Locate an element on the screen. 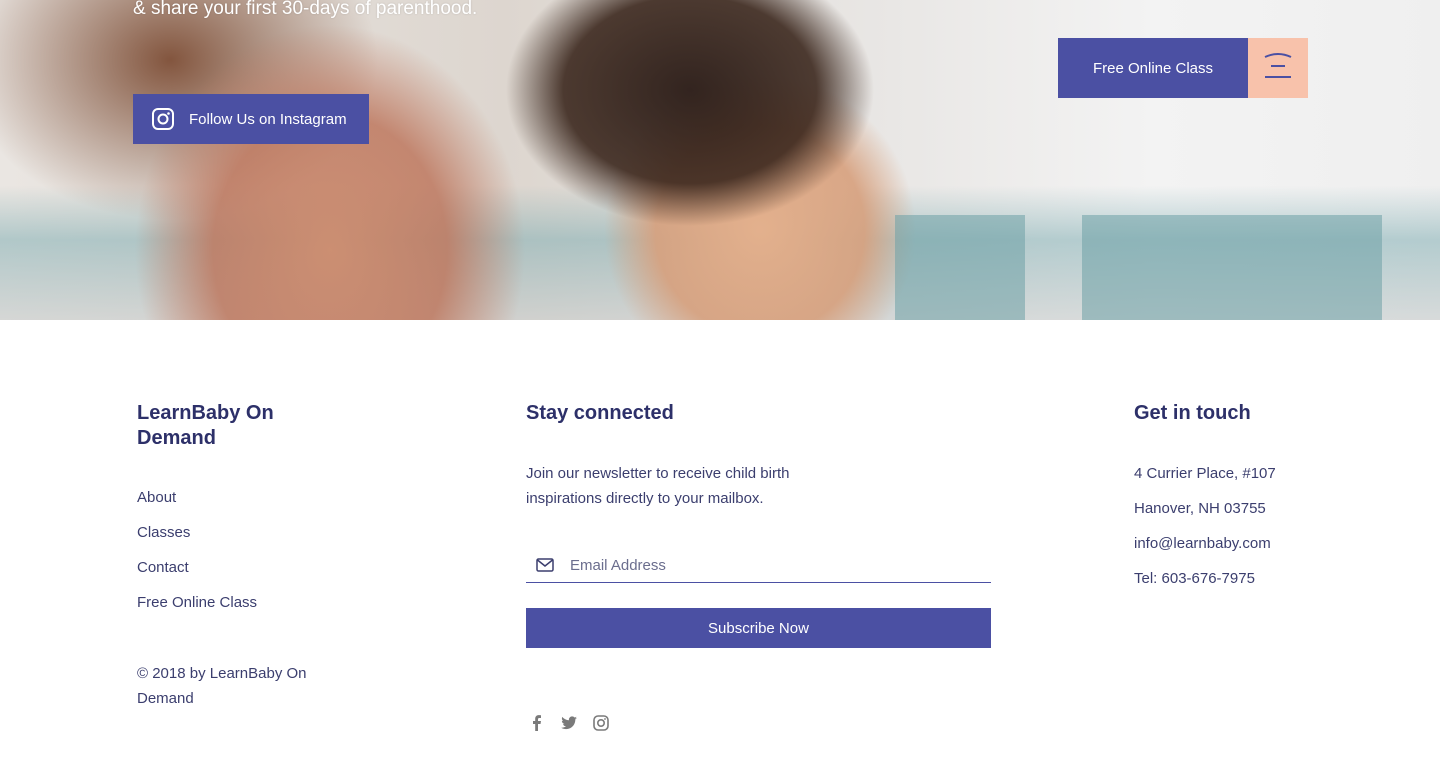 This screenshot has height=764, width=1440. free-online-class-button: Free Online Class is located at coordinates (1153, 68).